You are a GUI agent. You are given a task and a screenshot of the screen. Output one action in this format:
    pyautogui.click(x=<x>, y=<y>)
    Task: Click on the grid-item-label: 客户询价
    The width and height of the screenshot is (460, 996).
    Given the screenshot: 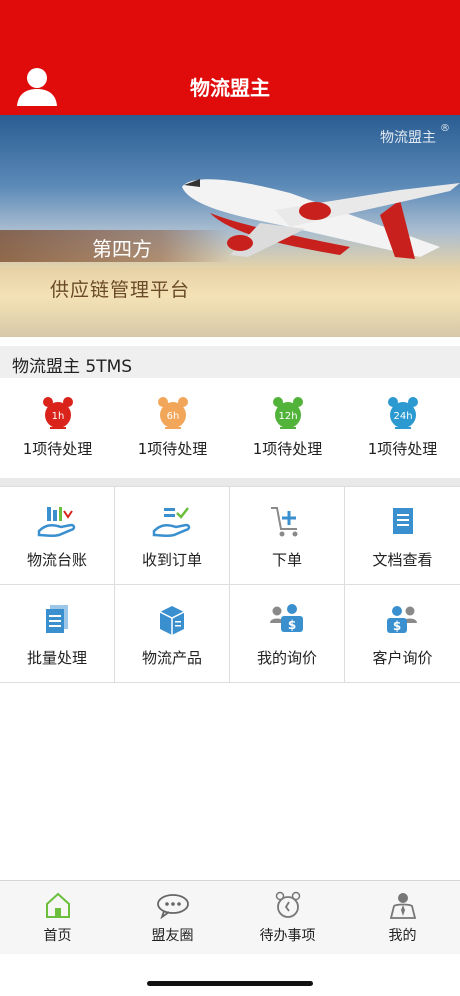 What is the action you would take?
    pyautogui.click(x=402, y=658)
    